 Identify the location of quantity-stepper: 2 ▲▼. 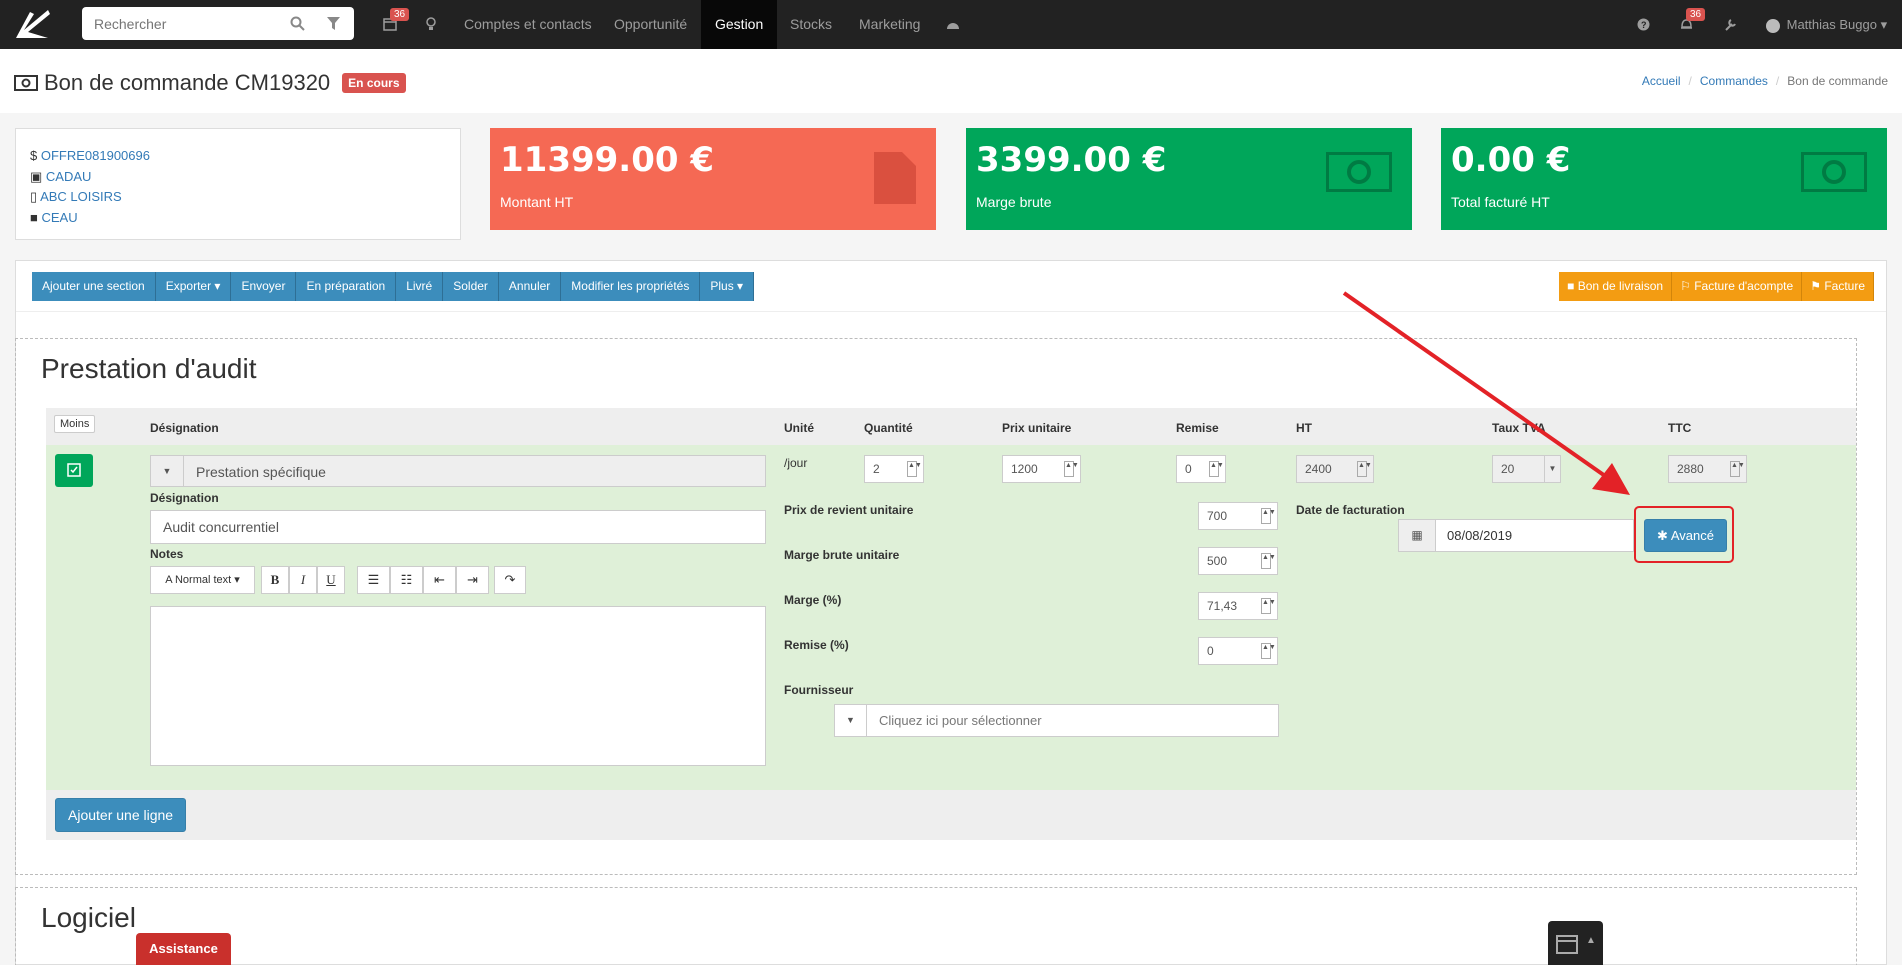
(894, 469).